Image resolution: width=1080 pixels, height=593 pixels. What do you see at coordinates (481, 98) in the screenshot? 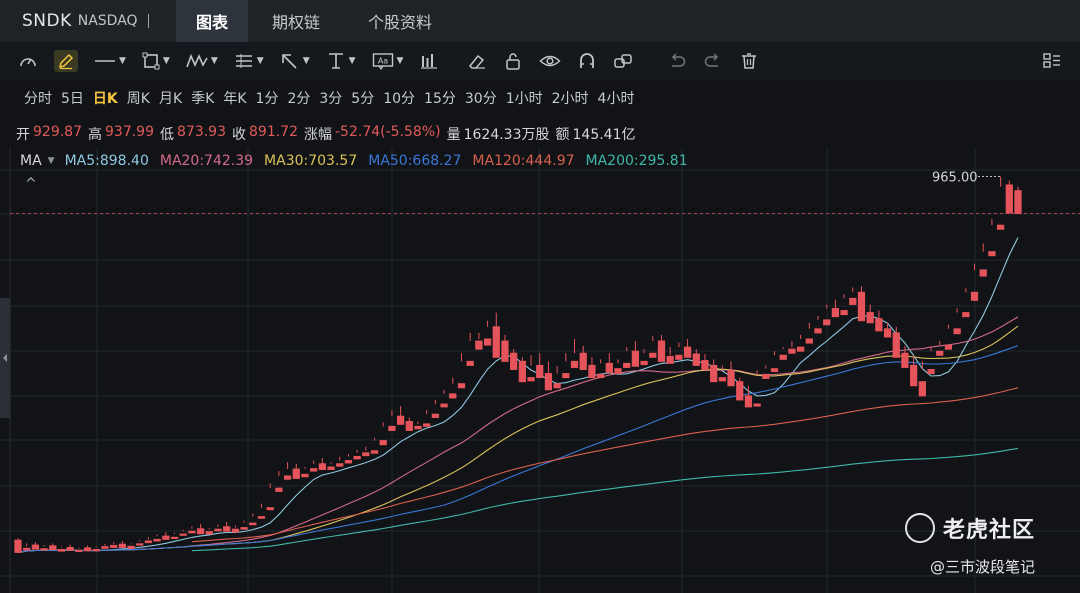
I see `period-30min: 30分` at bounding box center [481, 98].